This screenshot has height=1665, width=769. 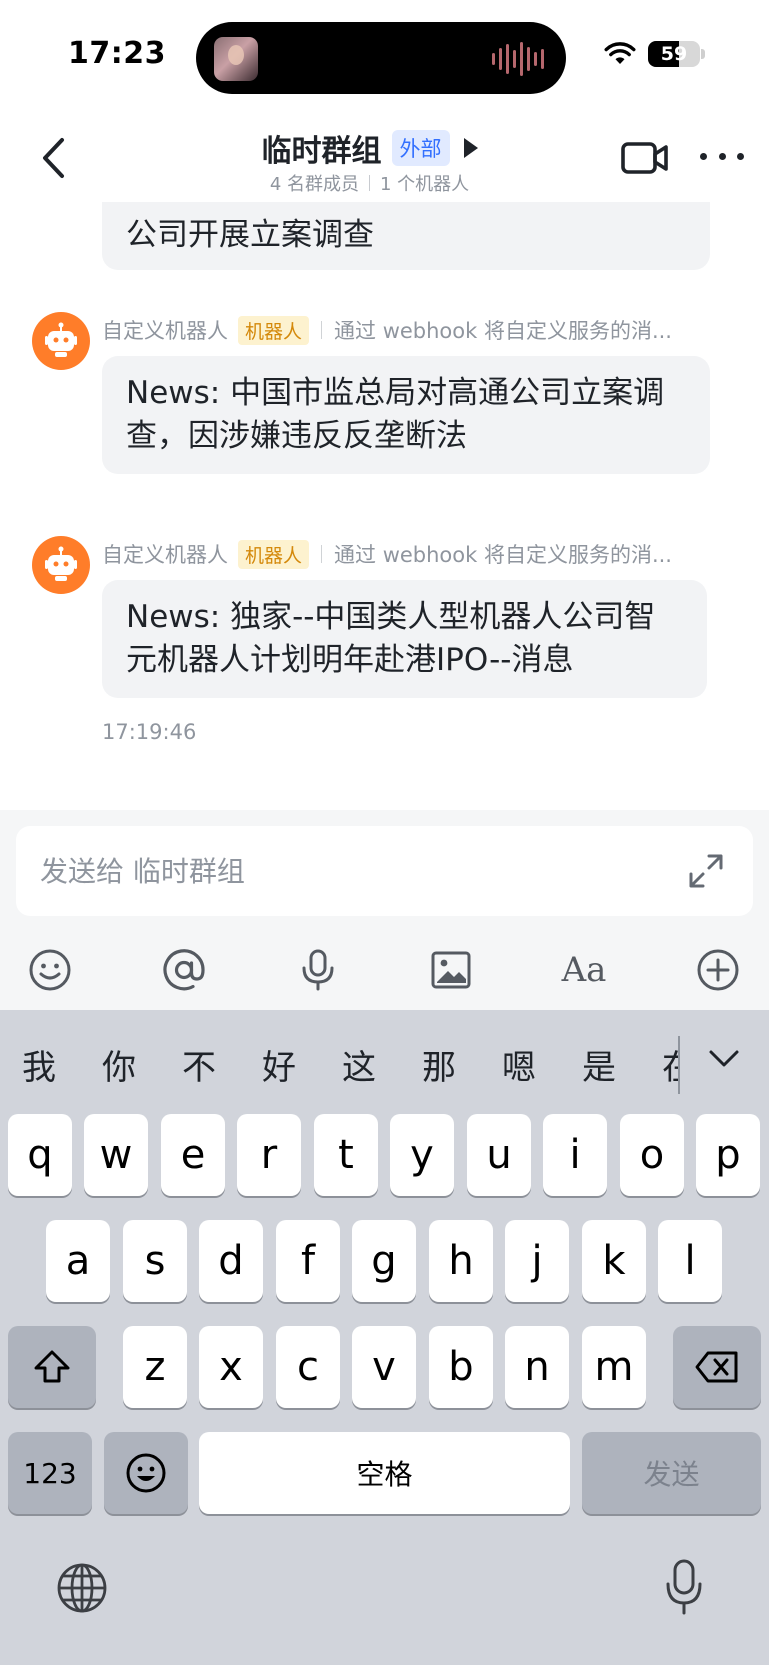 What do you see at coordinates (40, 1155) in the screenshot?
I see `key-q: q` at bounding box center [40, 1155].